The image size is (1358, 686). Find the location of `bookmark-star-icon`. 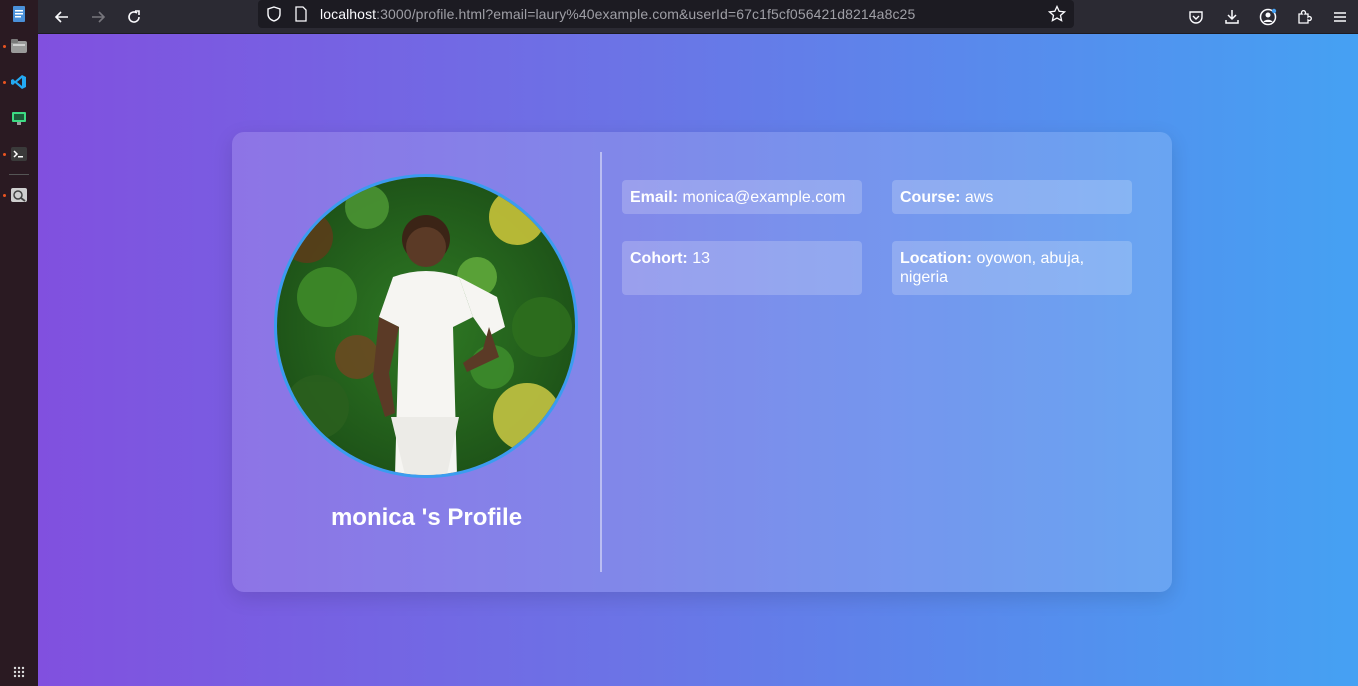

bookmark-star-icon is located at coordinates (1057, 14).